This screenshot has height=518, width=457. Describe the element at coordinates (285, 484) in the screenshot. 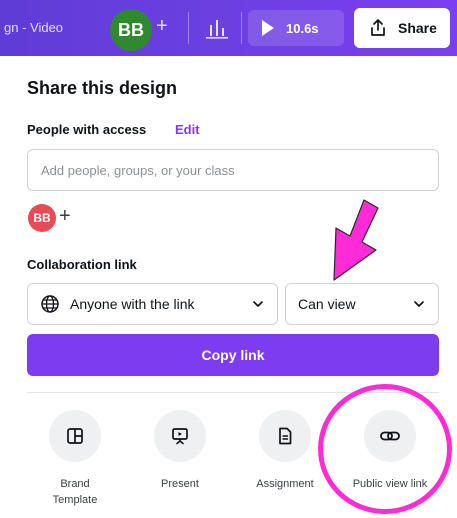

I see `option-label: Assignment` at that location.